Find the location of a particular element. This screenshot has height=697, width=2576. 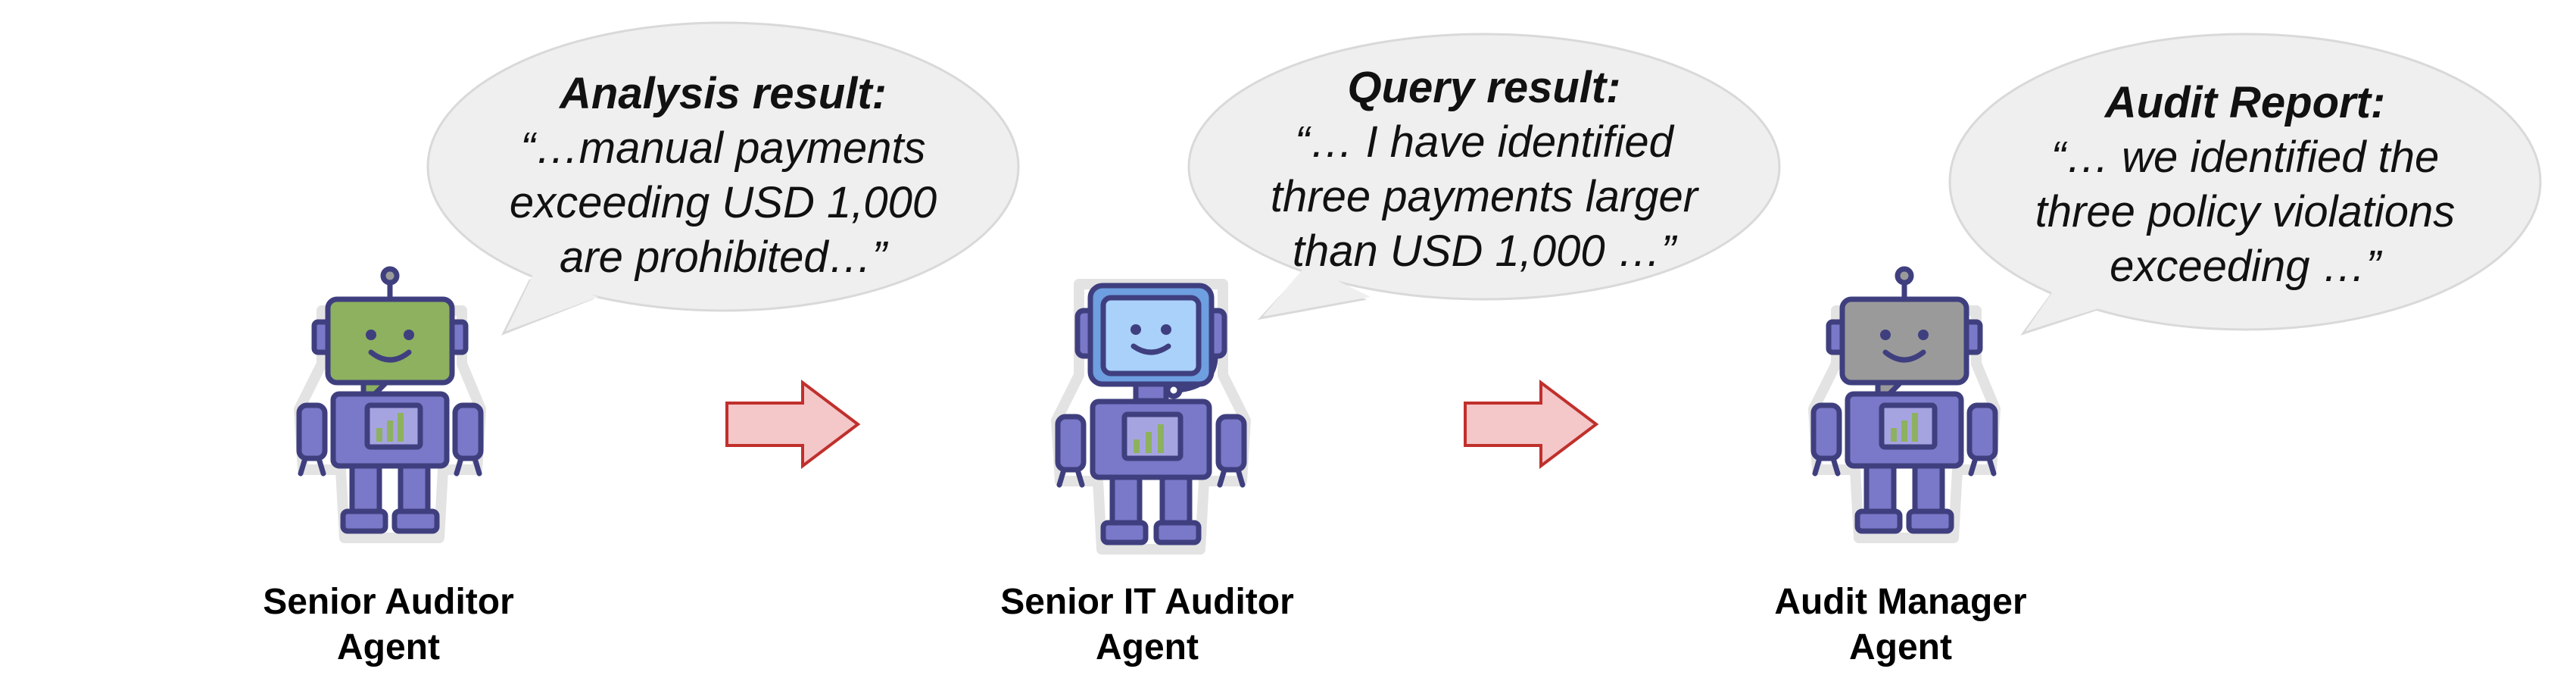

bubble-line: exceeding …” is located at coordinates (2245, 266).